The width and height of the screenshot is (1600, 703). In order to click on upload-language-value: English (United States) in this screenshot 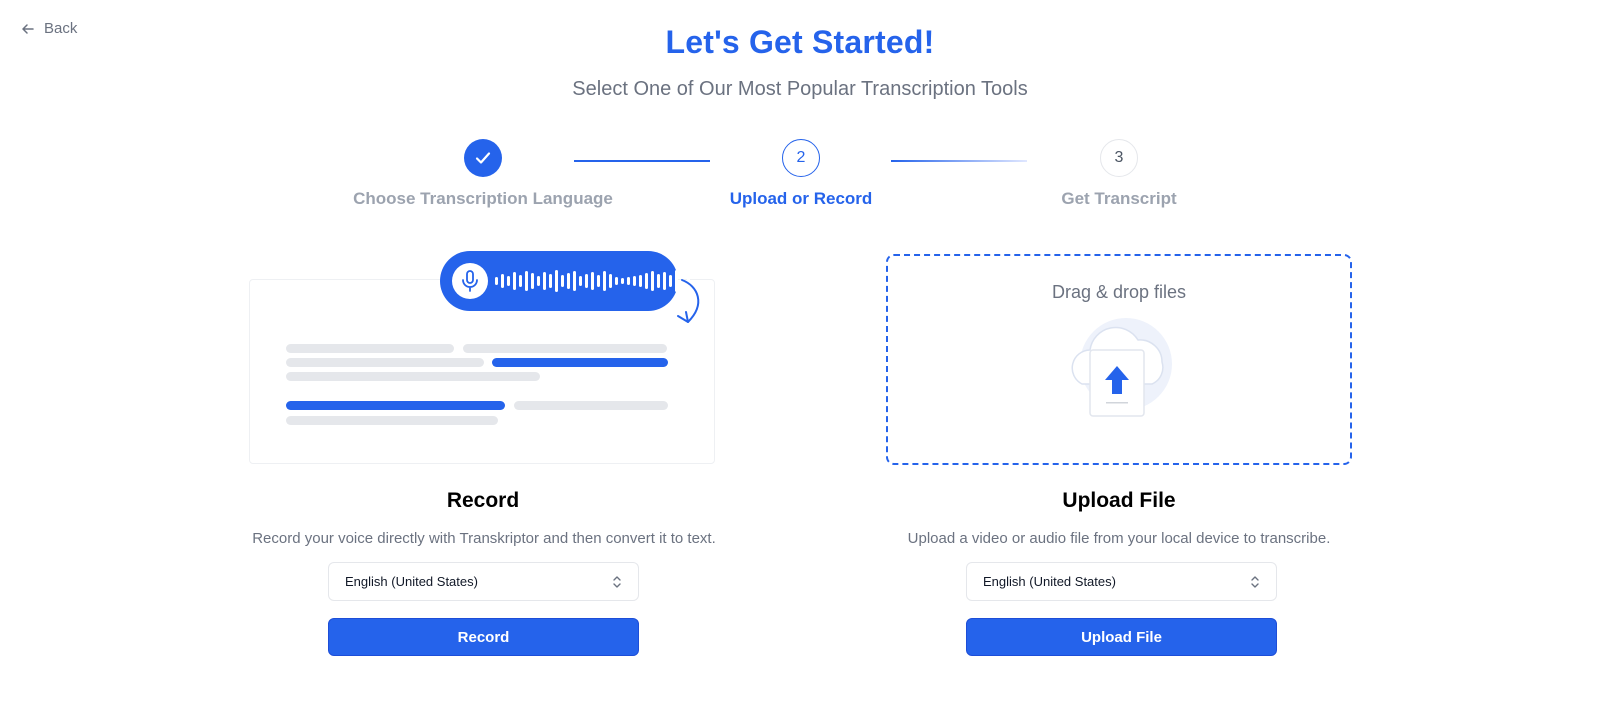, I will do `click(1049, 581)`.